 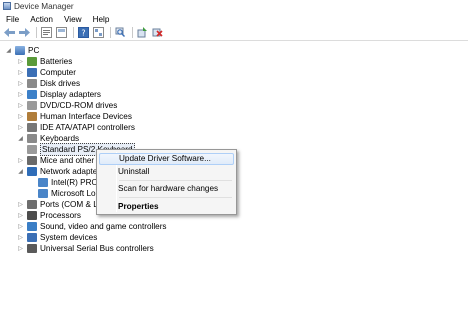 What do you see at coordinates (97, 248) in the screenshot?
I see `tree-item-label: Universal Serial Bus controllers` at bounding box center [97, 248].